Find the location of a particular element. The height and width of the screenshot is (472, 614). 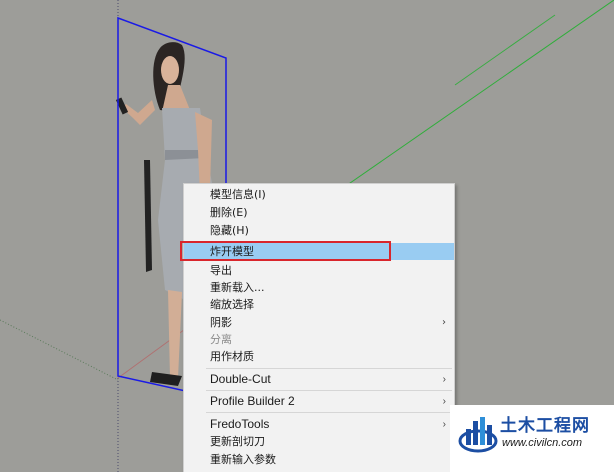

watermark-title: 土木工程网 is located at coordinates (545, 426).